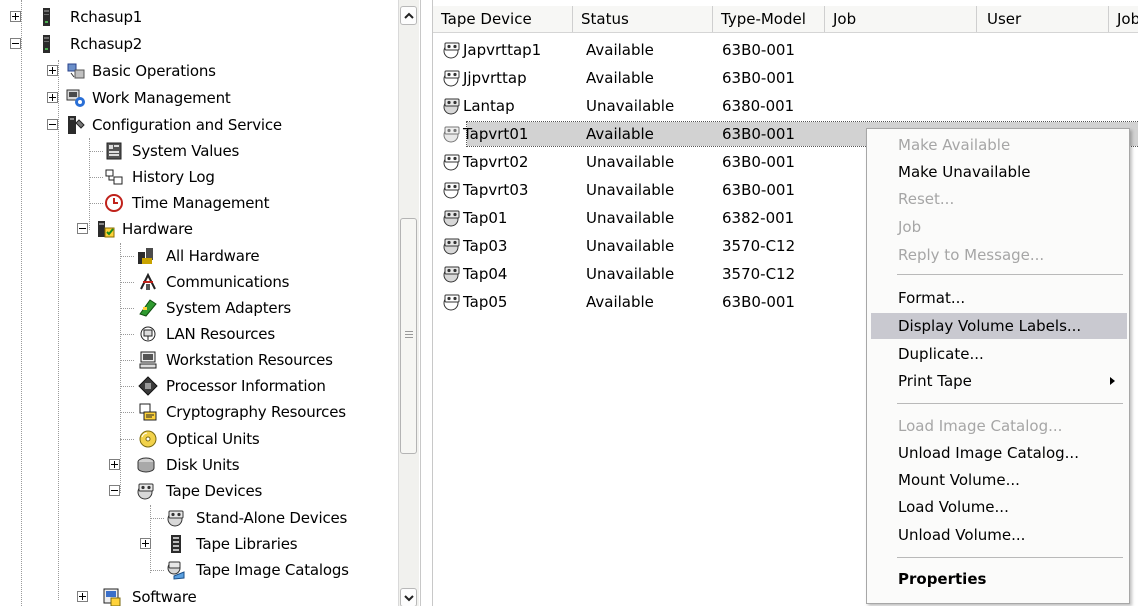  What do you see at coordinates (503, 19) in the screenshot?
I see `column-header-tape-device: Tape Device` at bounding box center [503, 19].